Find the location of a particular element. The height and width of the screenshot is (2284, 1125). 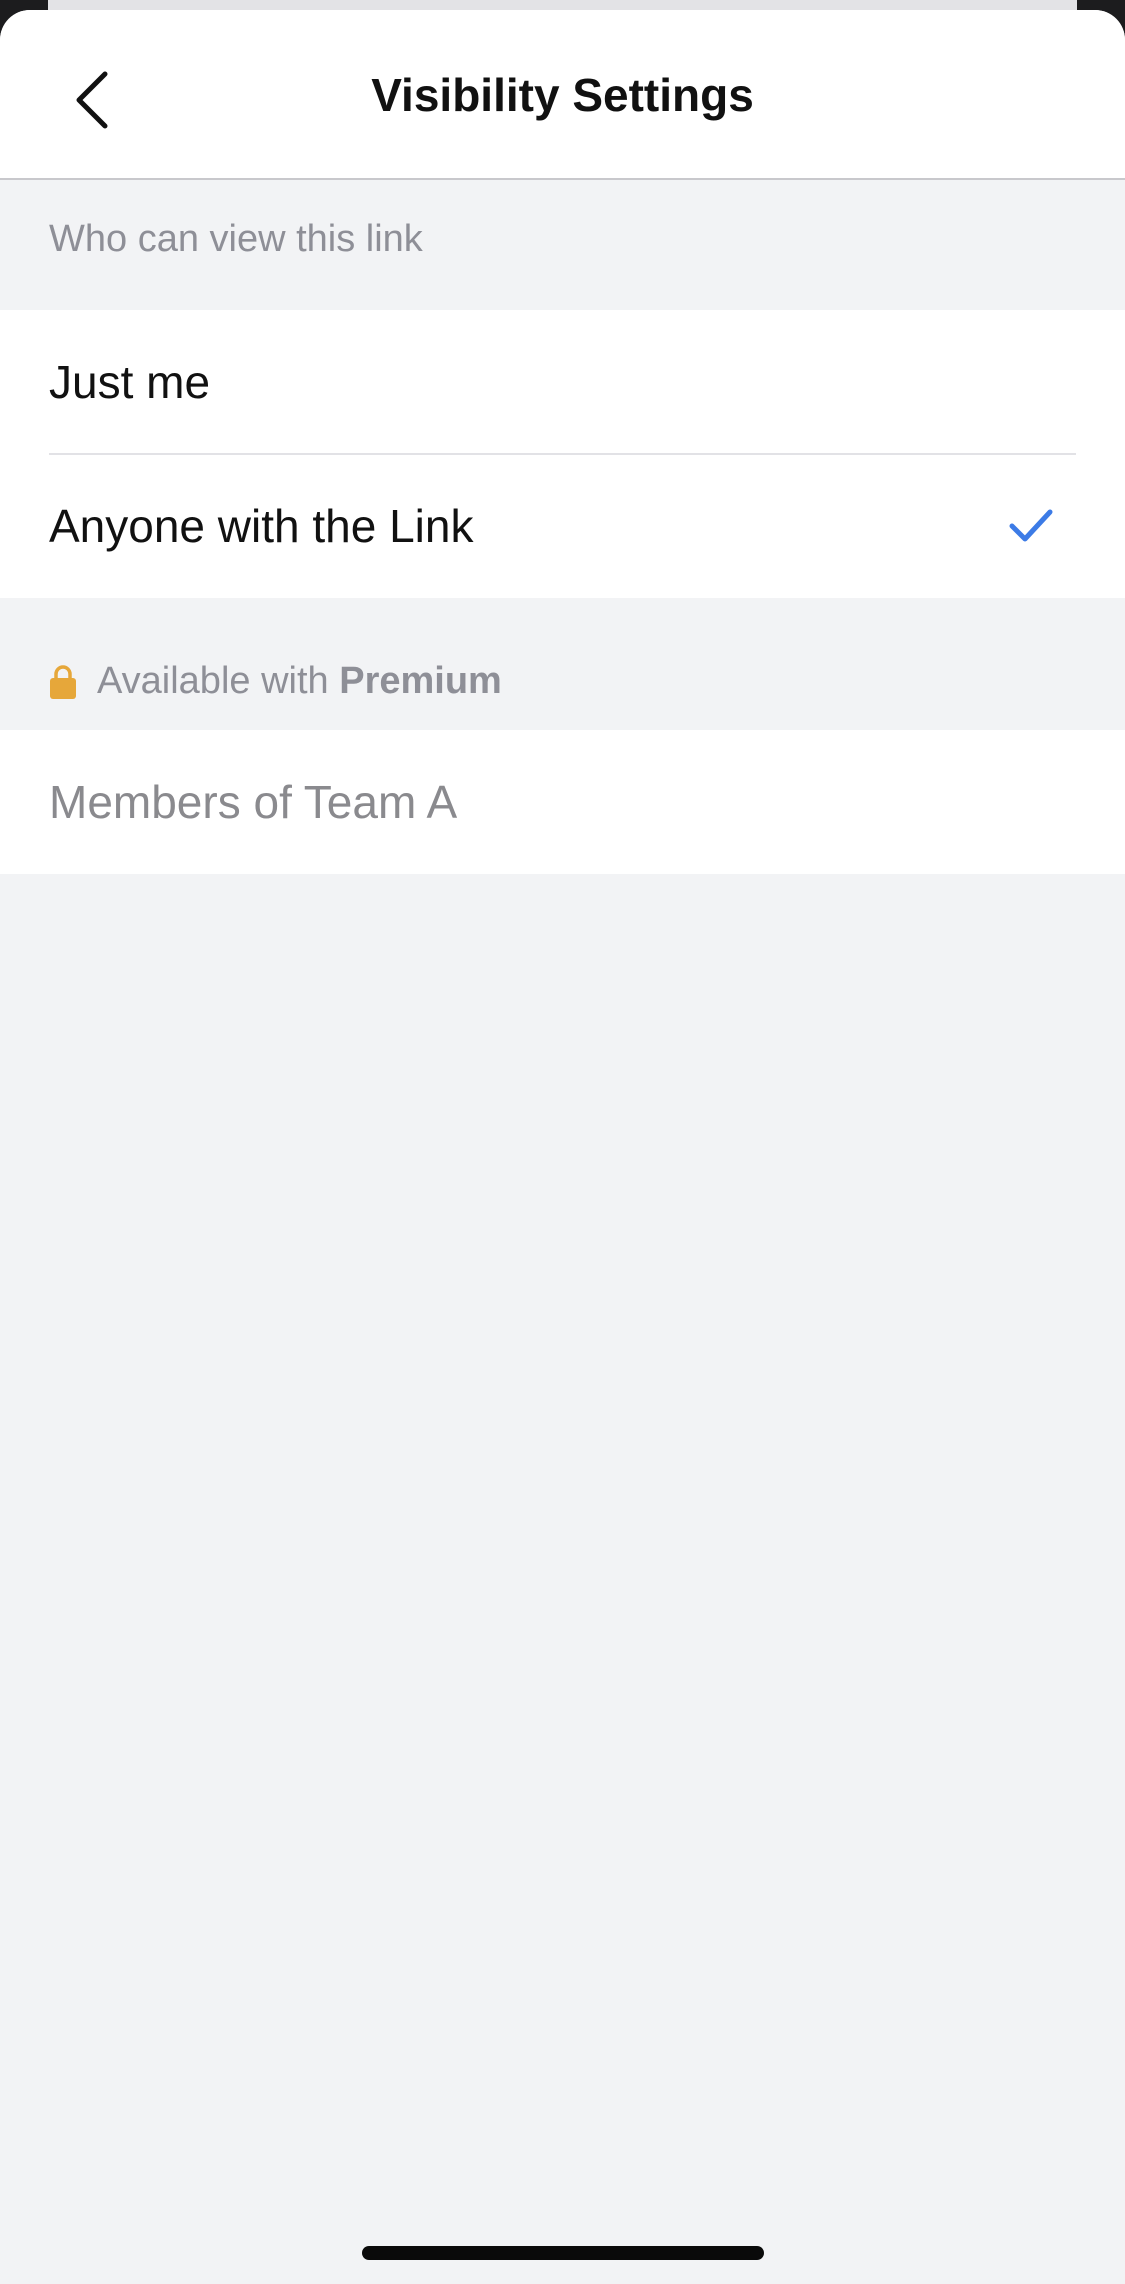

checkmark-icon is located at coordinates (1031, 525).